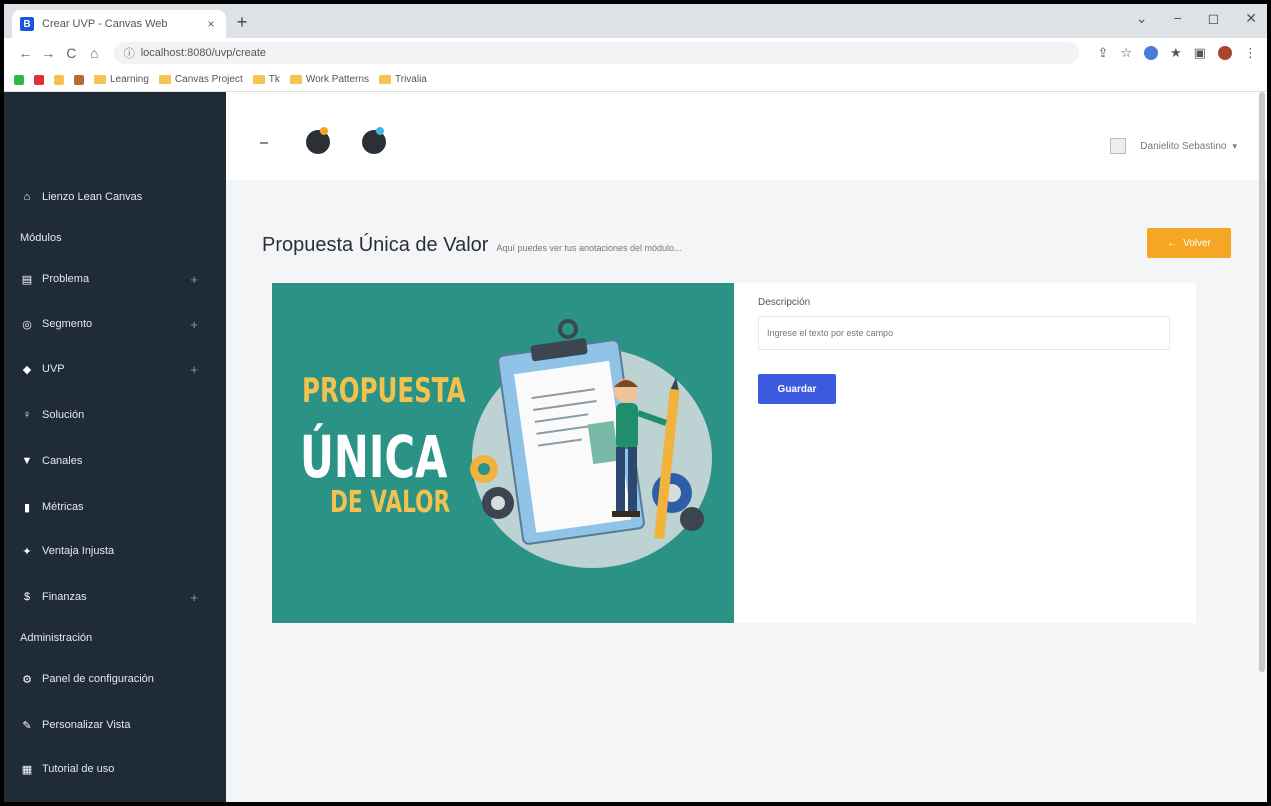 This screenshot has width=1271, height=806. I want to click on page-title: Propuesta Única de Valor, so click(375, 245).